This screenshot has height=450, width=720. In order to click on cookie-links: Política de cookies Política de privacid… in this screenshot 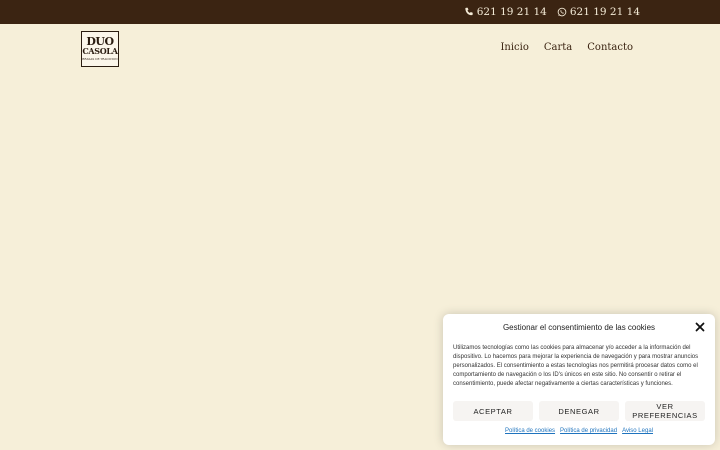, I will do `click(579, 431)`.